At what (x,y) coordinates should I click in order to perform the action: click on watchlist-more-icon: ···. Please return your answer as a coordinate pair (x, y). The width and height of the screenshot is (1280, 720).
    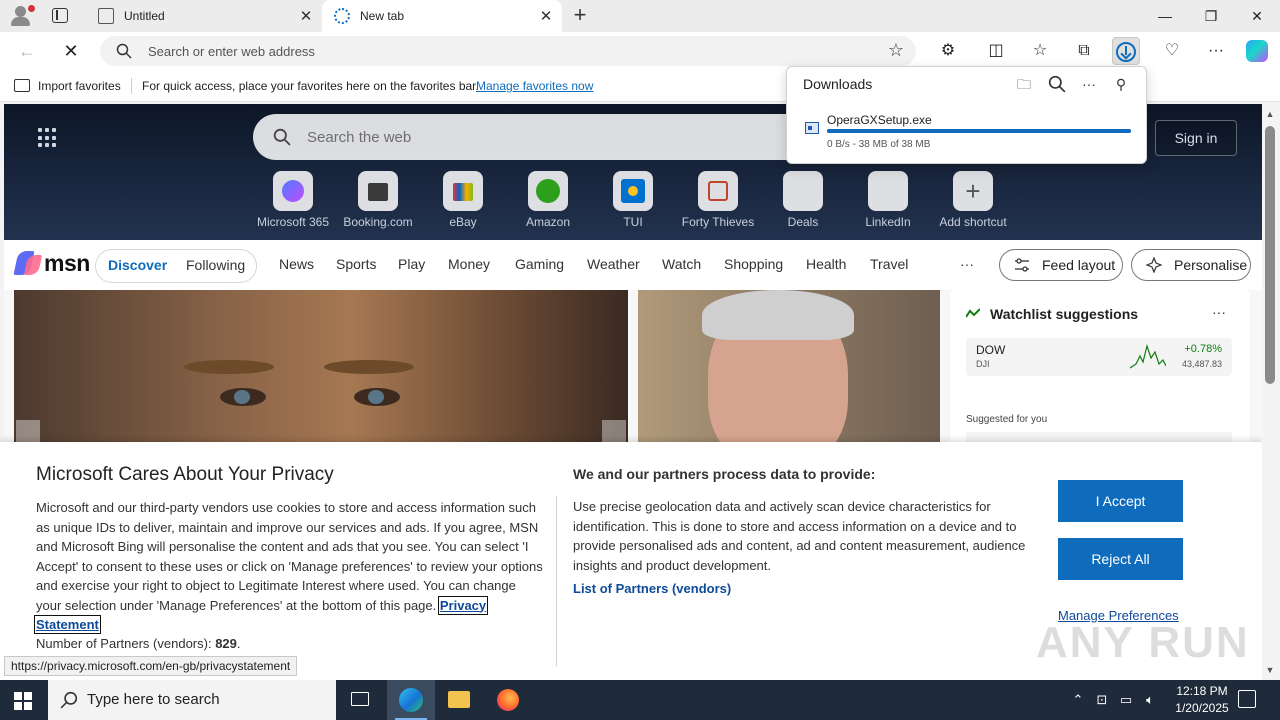
    Looking at the image, I should click on (1219, 312).